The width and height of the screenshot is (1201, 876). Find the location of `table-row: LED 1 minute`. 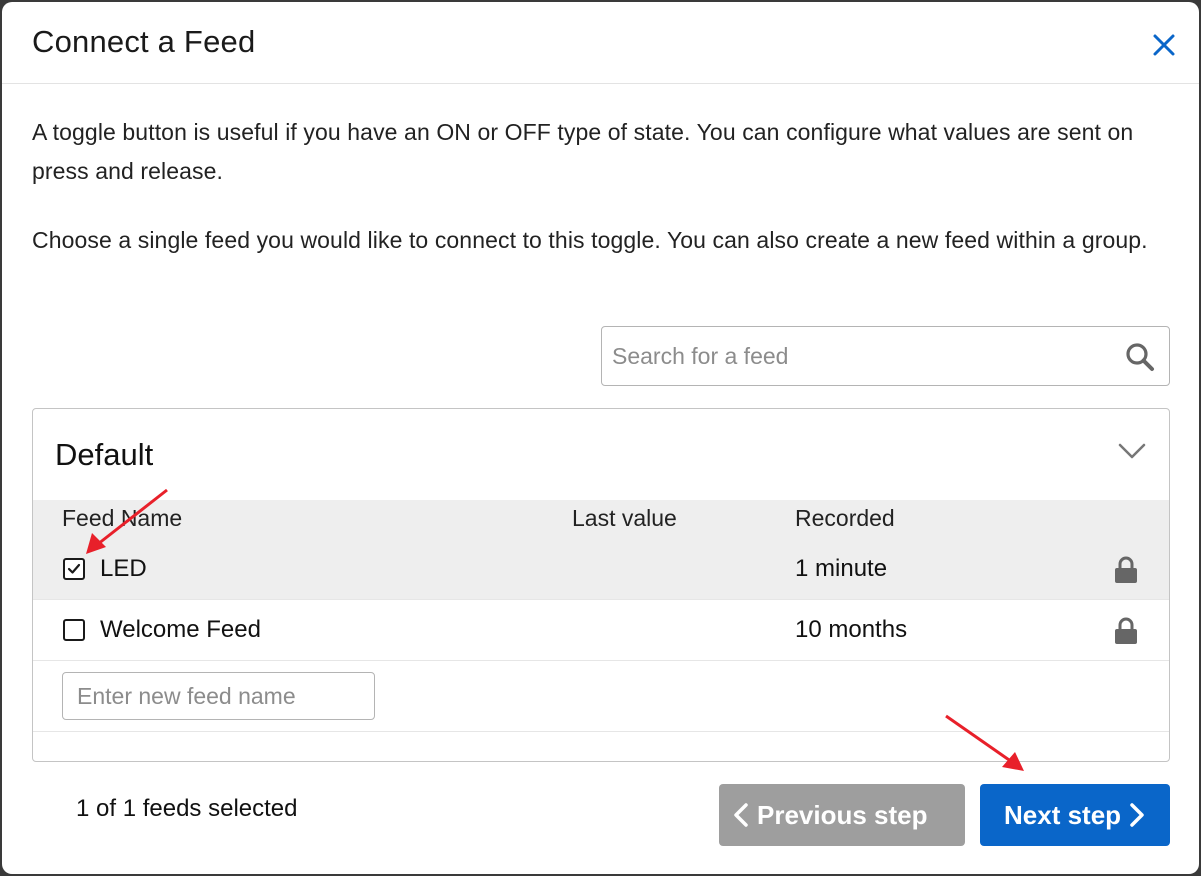

table-row: LED 1 minute is located at coordinates (601, 570).